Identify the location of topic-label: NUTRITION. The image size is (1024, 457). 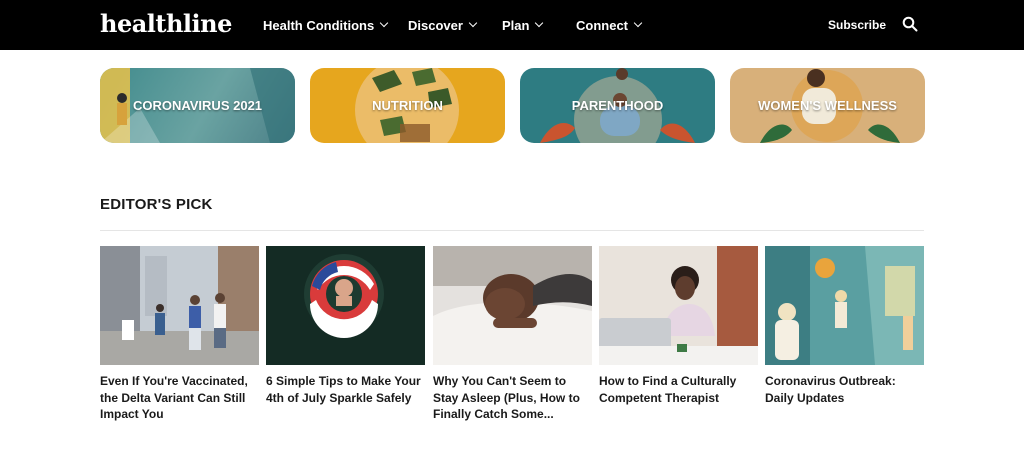
(407, 105).